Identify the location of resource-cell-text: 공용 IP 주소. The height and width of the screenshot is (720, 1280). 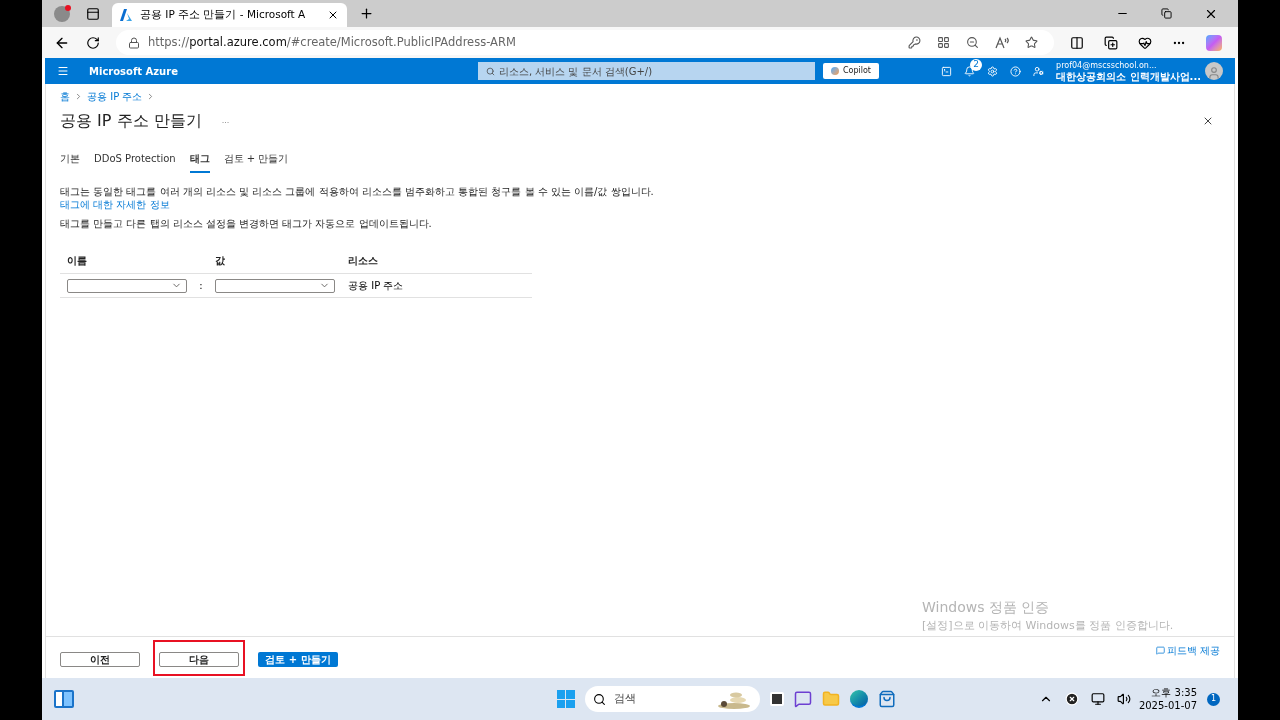
(376, 286).